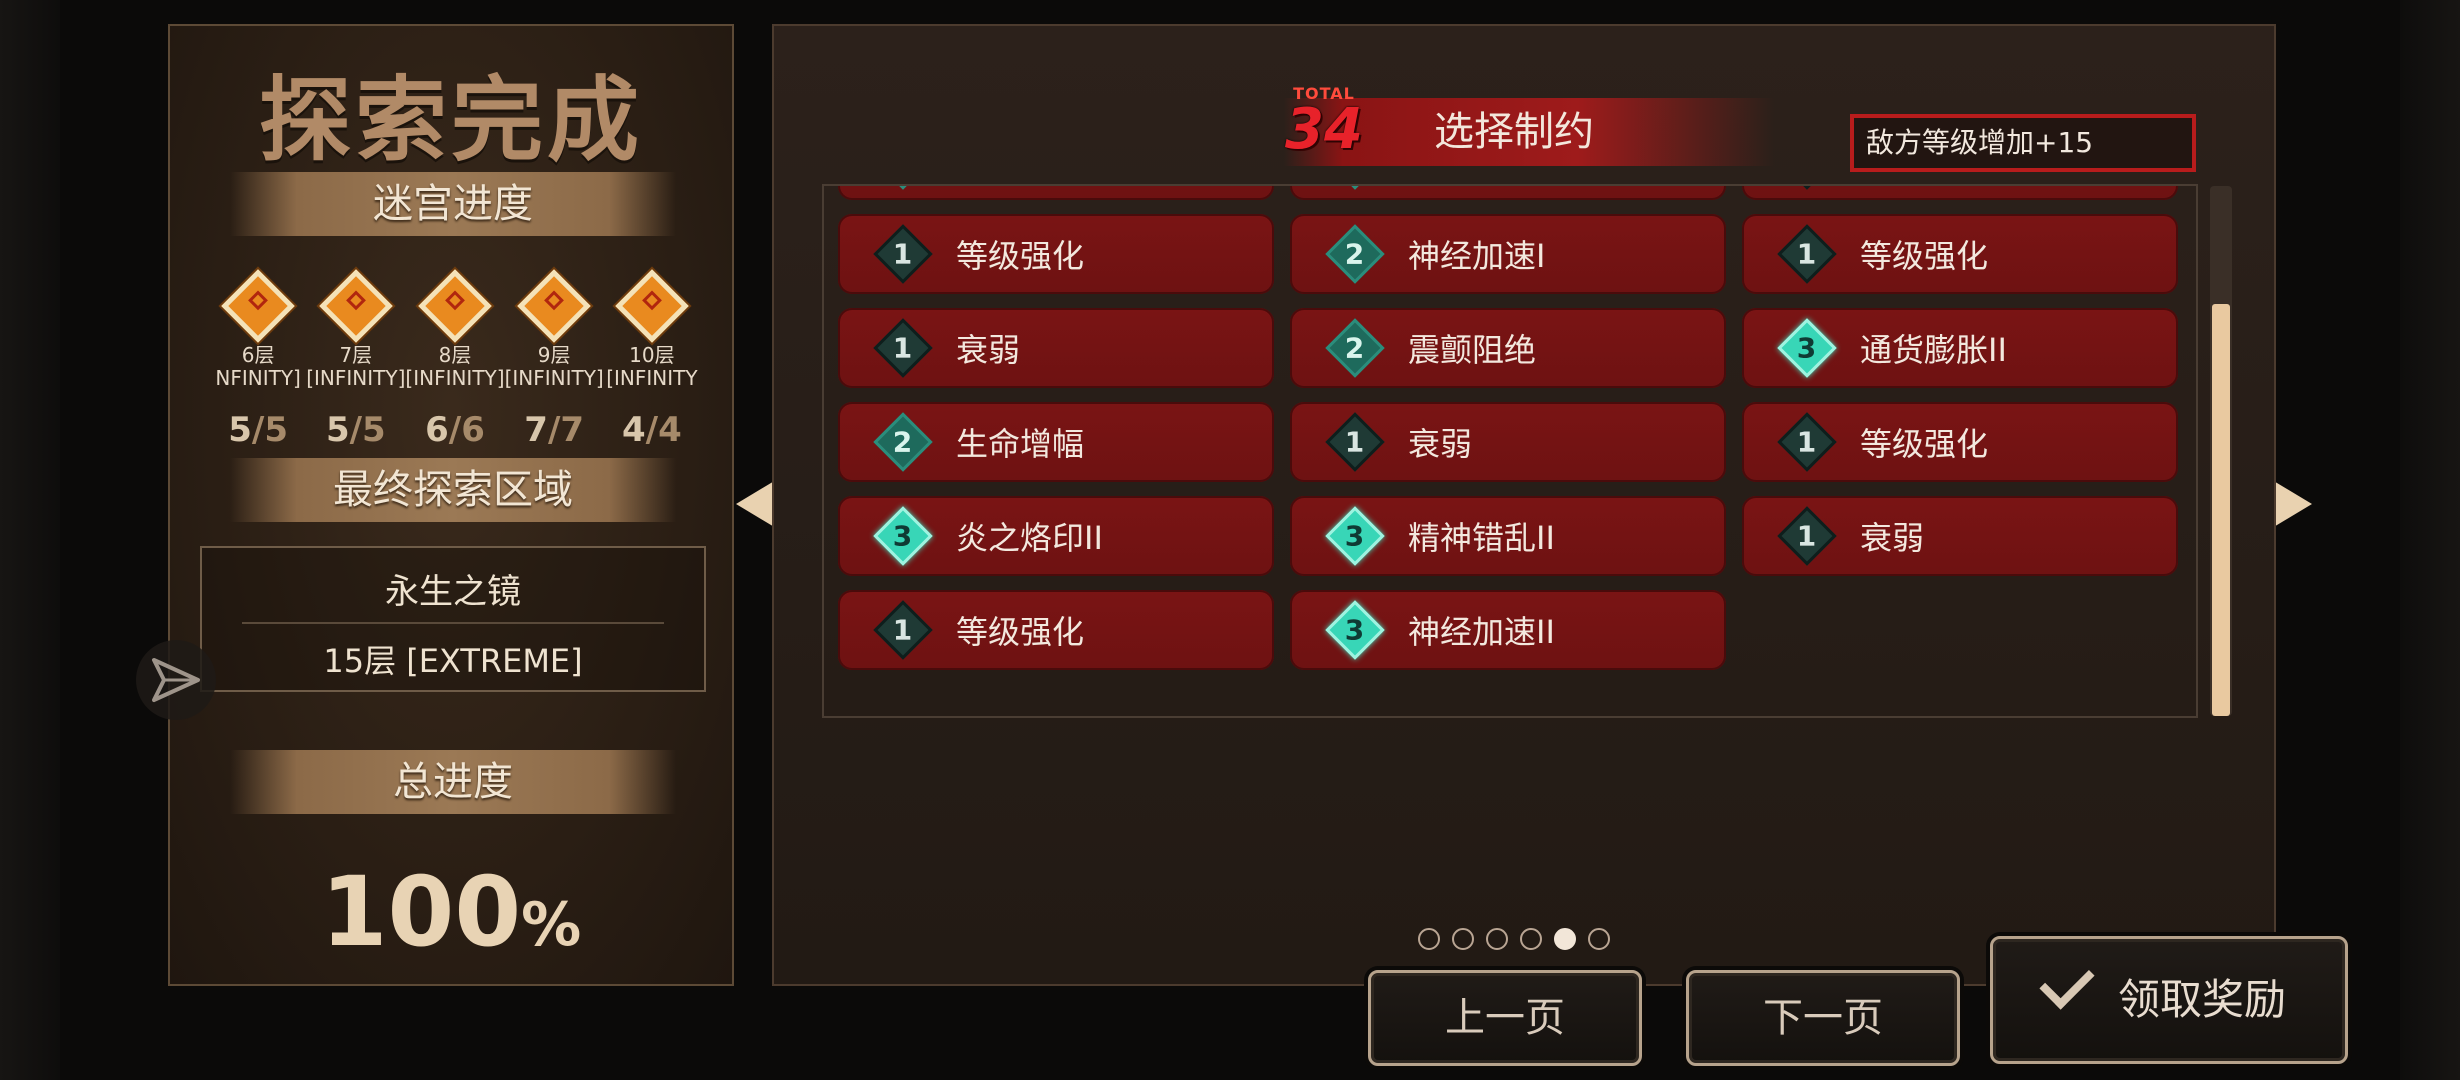  What do you see at coordinates (453, 623) in the screenshot?
I see `zone-divider` at bounding box center [453, 623].